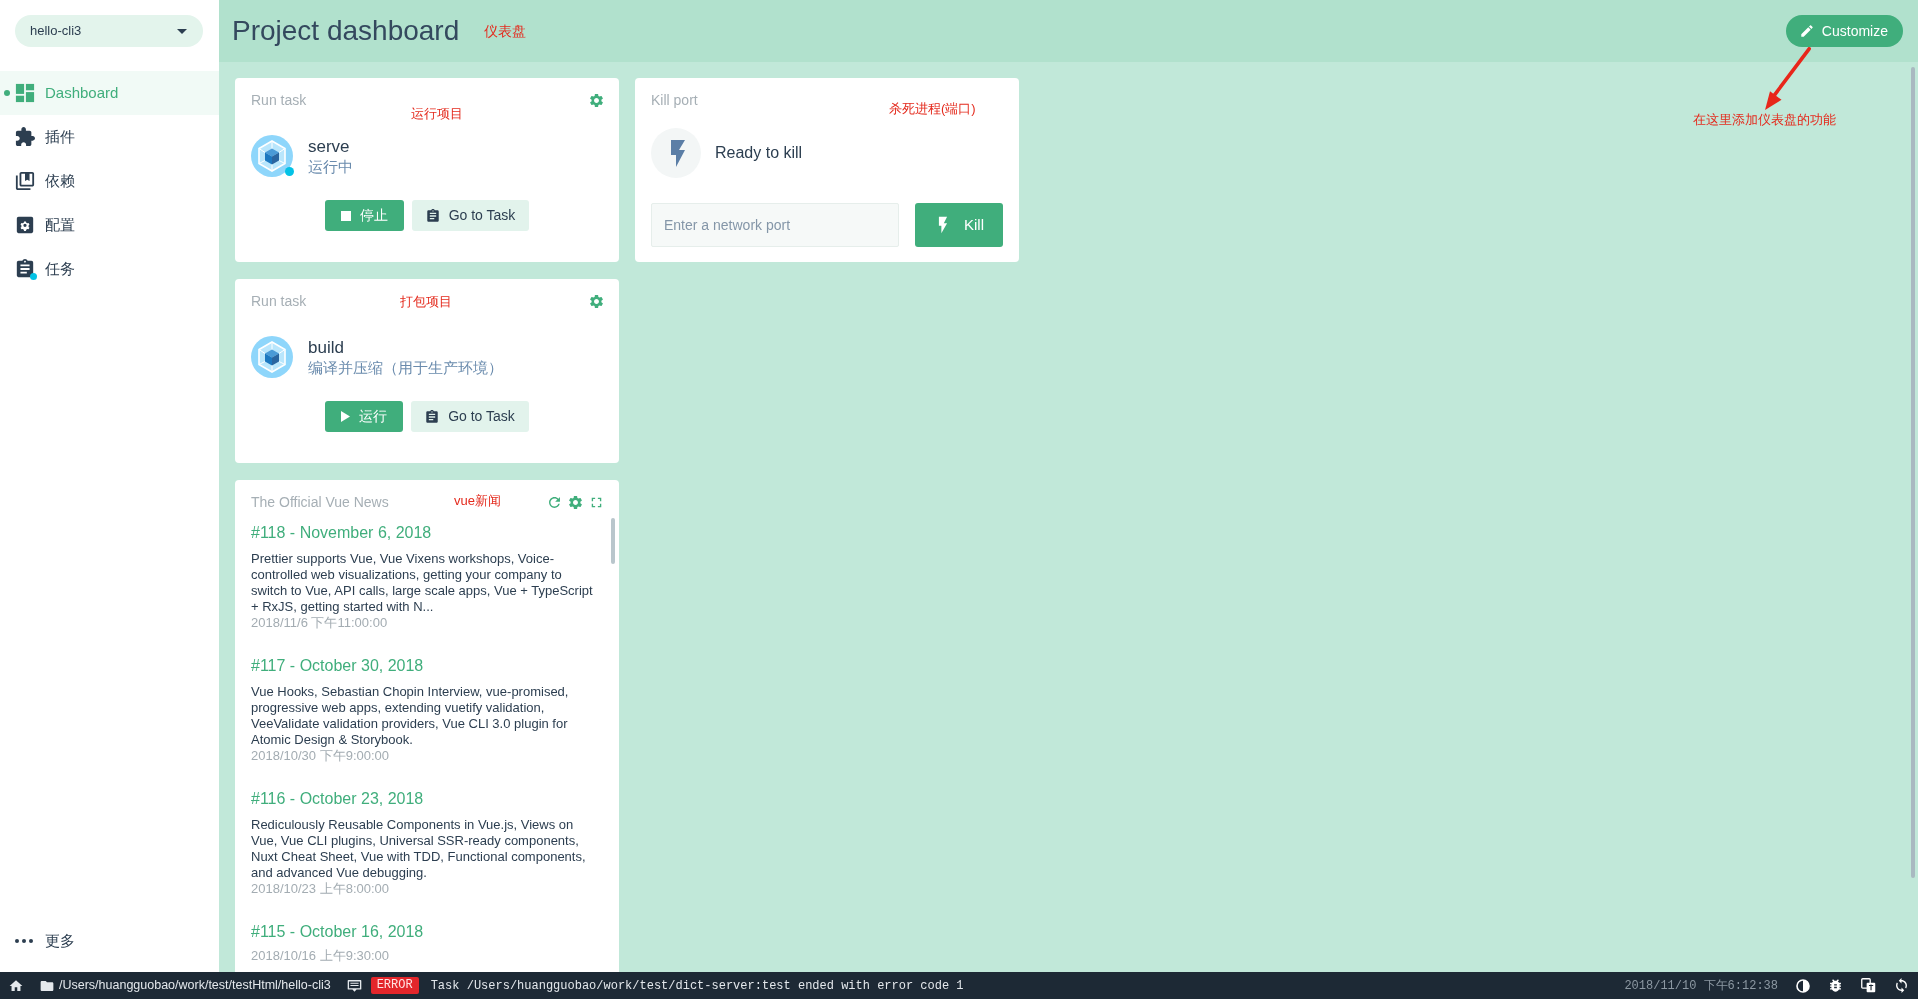  Describe the element at coordinates (419, 849) in the screenshot. I see `news-summary: Rediculously Reusable Components in Vue.js, Views on Vue, Vue CLI plugins, Universal SSR-ready components, Nuxt Cheat Sheet, Vue with TDD, Functional components, and advanced Vue debugging.` at that location.